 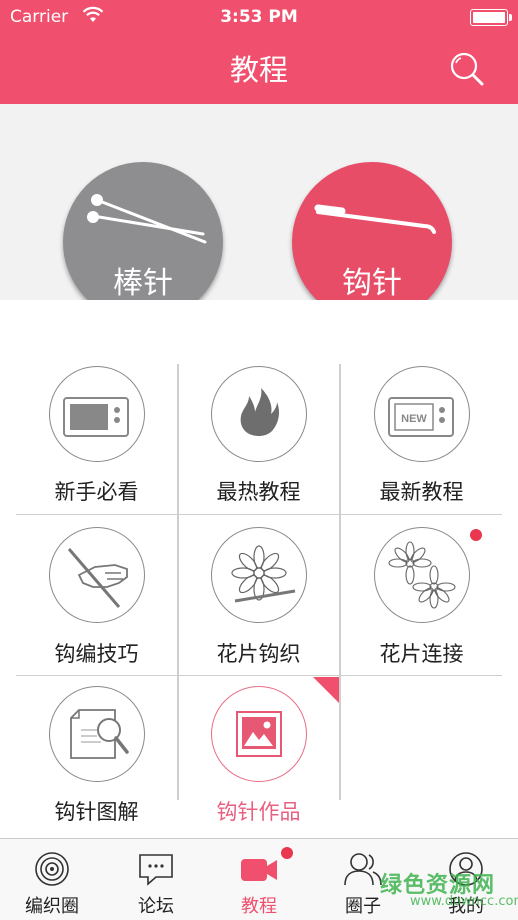 I want to click on grid-item-label: 钩针作品, so click(x=258, y=812).